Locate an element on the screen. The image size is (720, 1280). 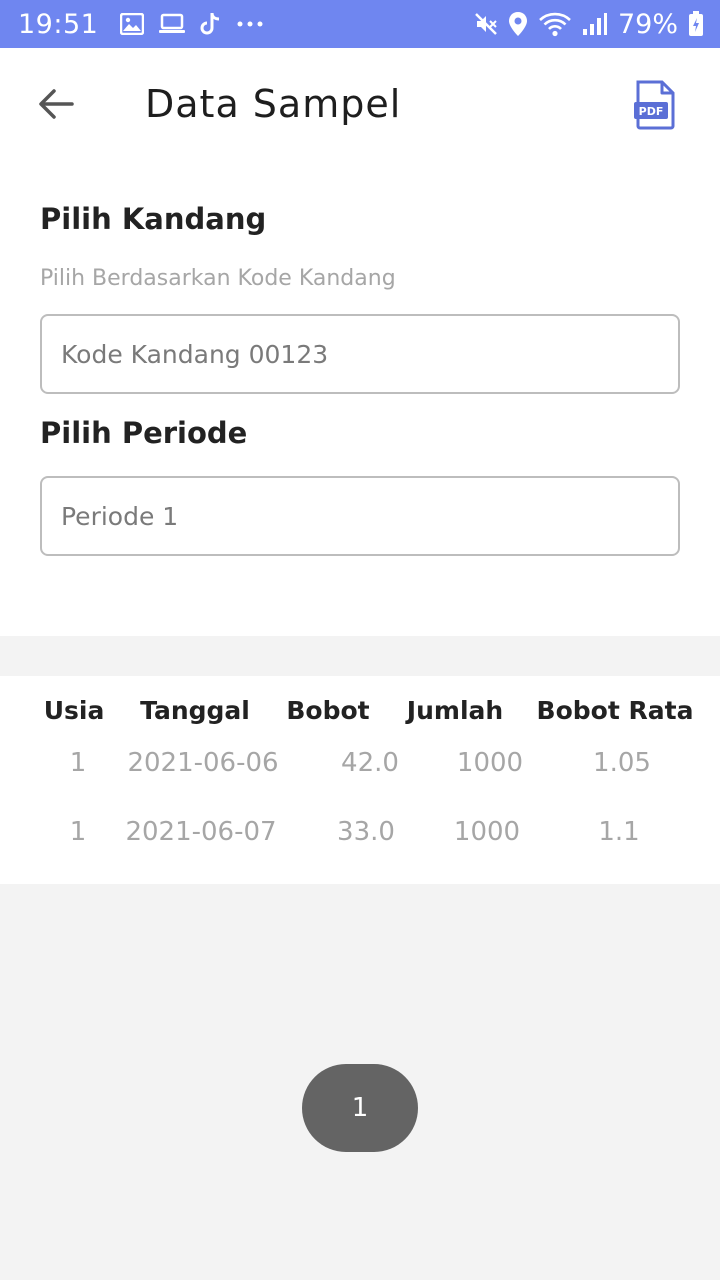
app-header: Data Sampel PDF is located at coordinates (360, 106).